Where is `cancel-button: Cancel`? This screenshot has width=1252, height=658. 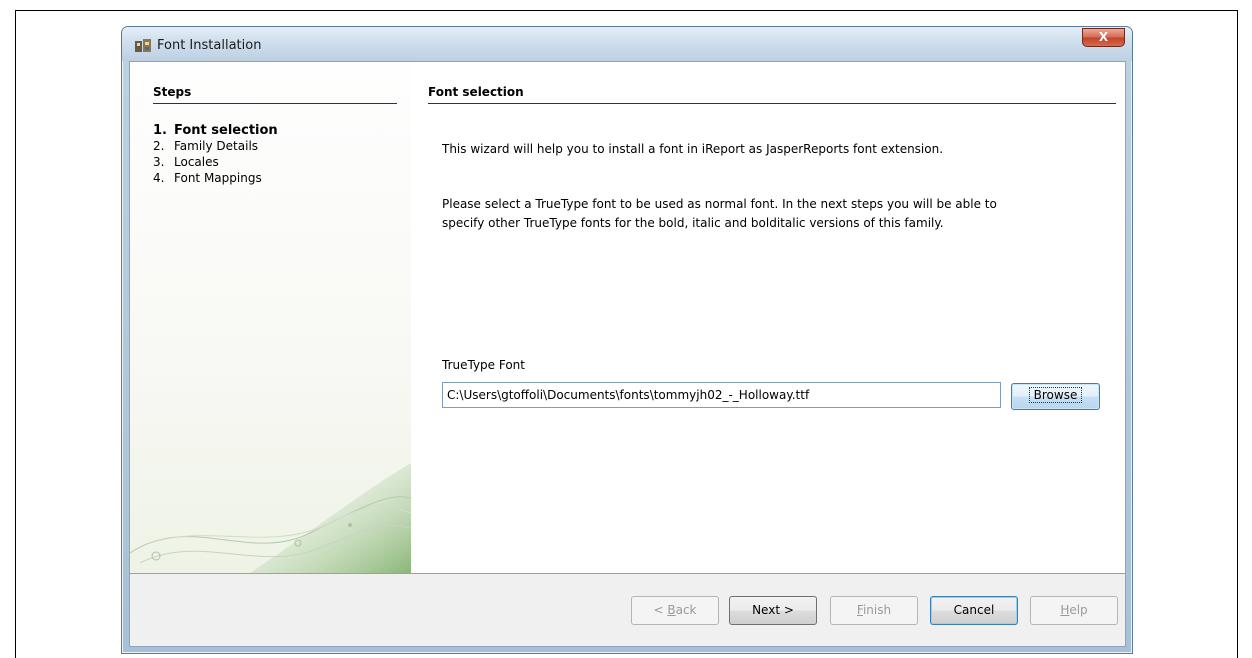
cancel-button: Cancel is located at coordinates (974, 610).